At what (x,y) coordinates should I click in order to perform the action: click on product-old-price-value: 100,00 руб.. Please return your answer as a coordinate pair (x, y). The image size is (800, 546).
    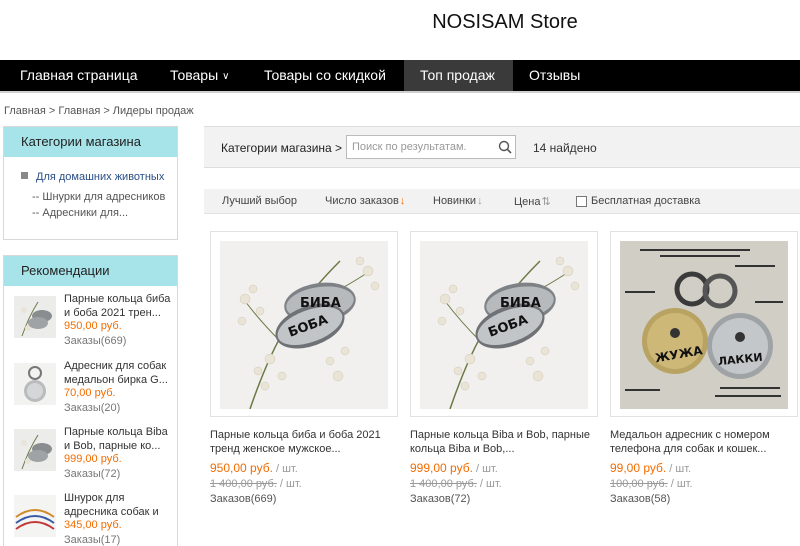
    Looking at the image, I should click on (639, 484).